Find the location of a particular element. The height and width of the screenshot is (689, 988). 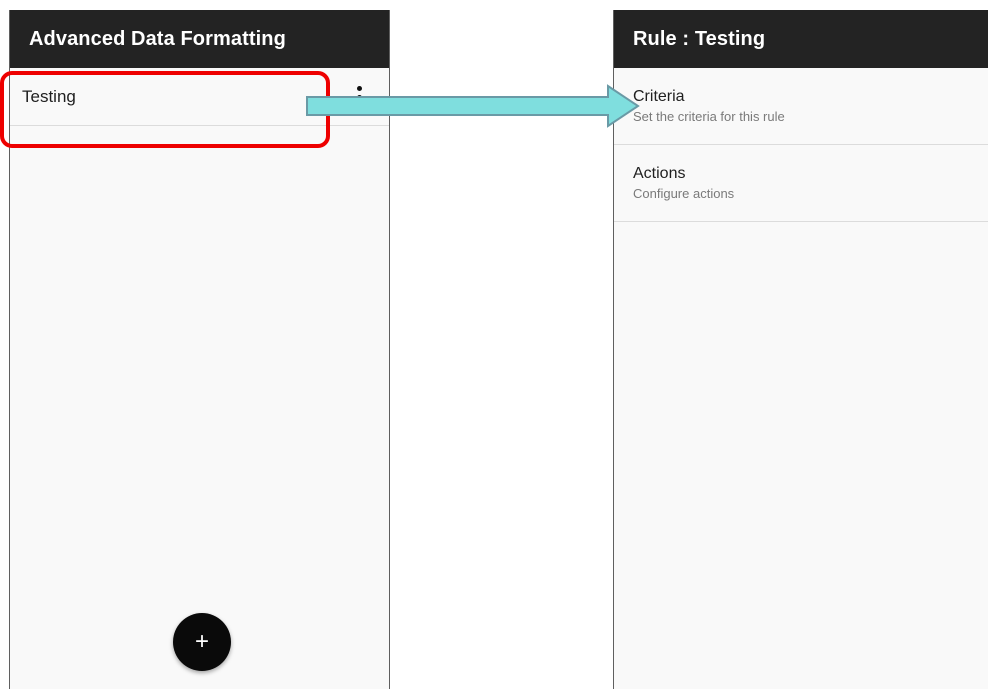

setting-summary: Configure actions is located at coordinates (684, 193).